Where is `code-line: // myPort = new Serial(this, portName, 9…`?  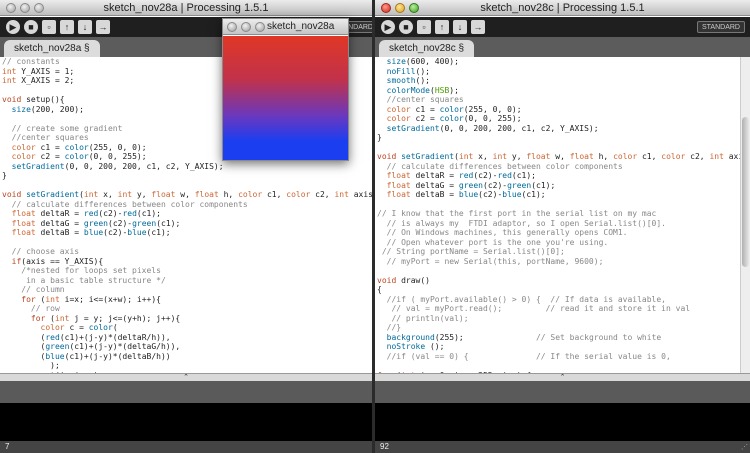
code-line: // myPort = new Serial(this, portName, 9… is located at coordinates (557, 262).